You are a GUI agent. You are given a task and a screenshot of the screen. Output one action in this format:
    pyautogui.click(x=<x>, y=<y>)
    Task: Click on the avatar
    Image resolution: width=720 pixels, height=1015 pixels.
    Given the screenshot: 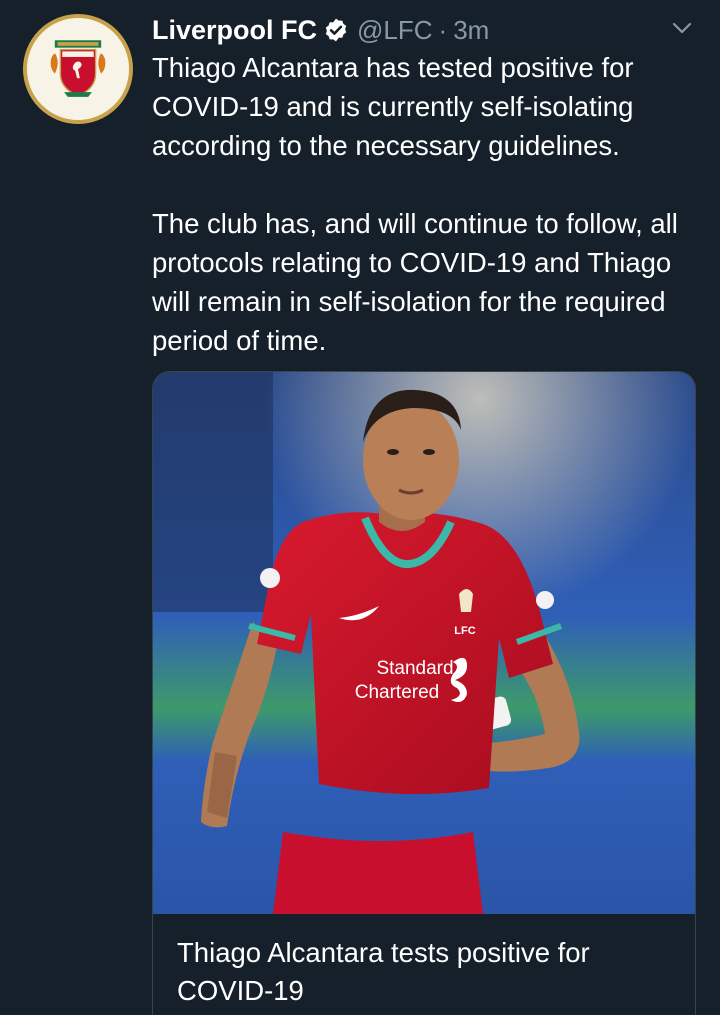 What is the action you would take?
    pyautogui.click(x=78, y=69)
    